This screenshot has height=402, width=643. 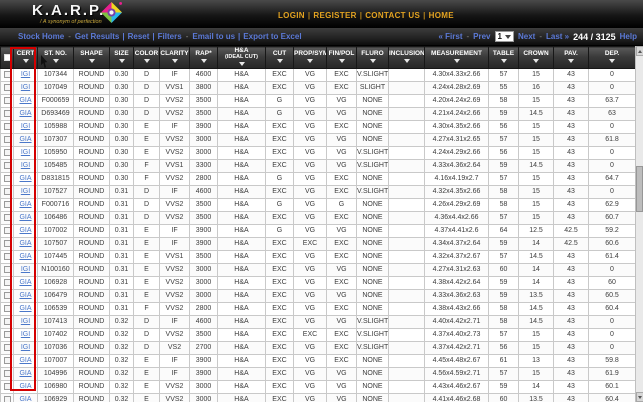 I want to click on column-header-color: COLOR, so click(x=146, y=57).